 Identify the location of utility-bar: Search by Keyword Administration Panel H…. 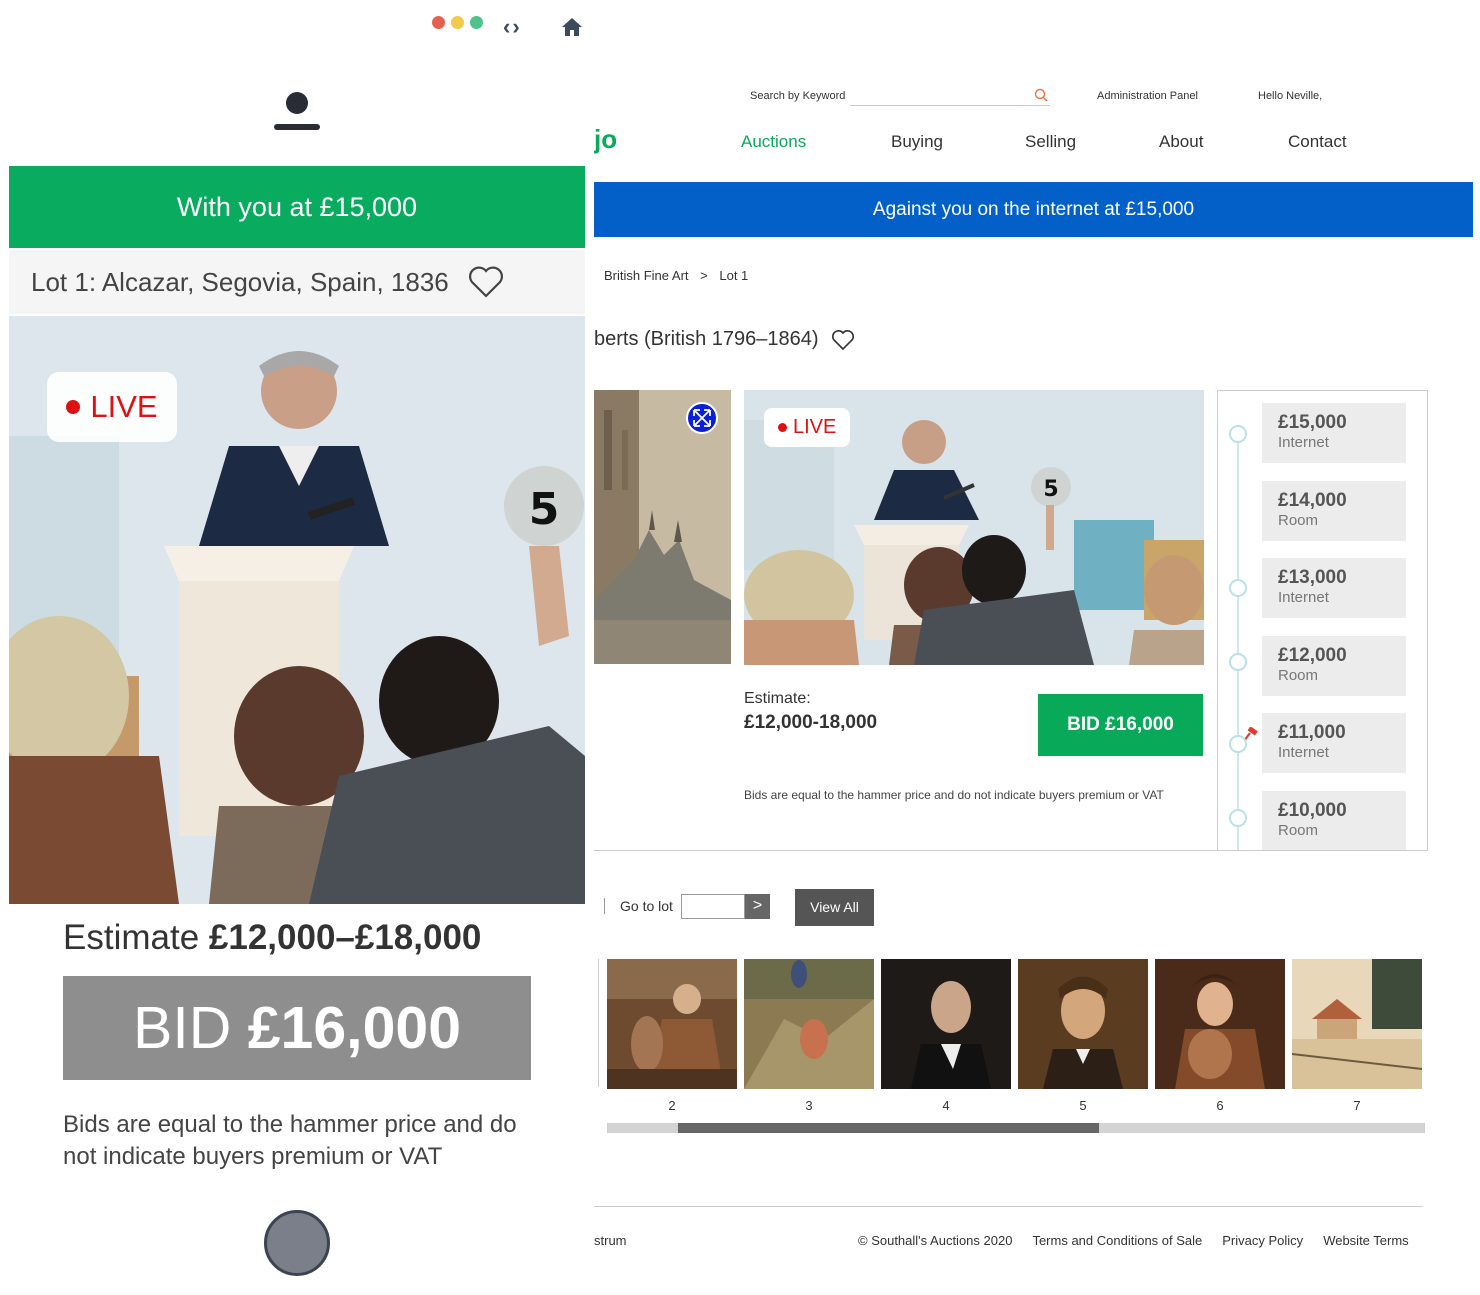
(1037, 90).